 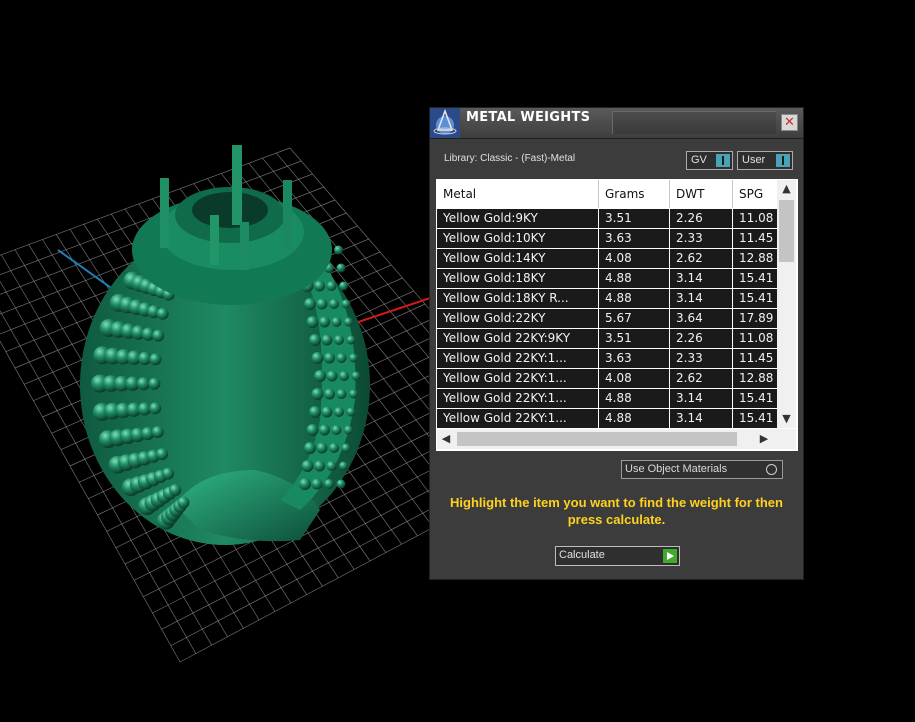 What do you see at coordinates (518, 194) in the screenshot?
I see `column-header-metal: Metal` at bounding box center [518, 194].